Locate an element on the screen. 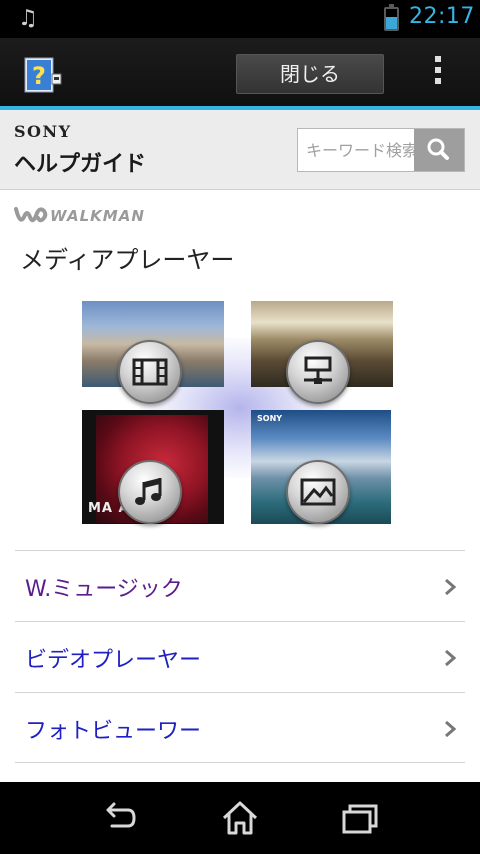  battery-level is located at coordinates (391, 23).